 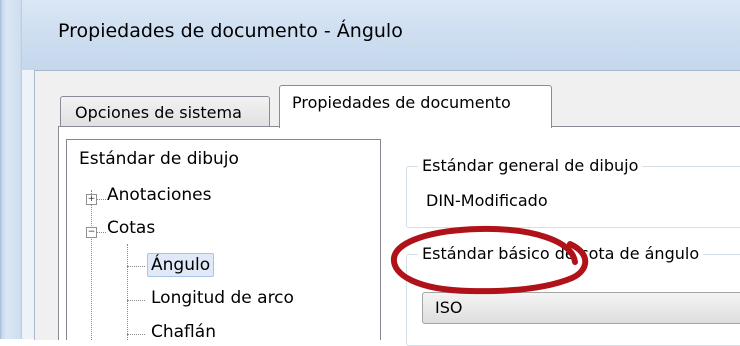 What do you see at coordinates (159, 195) in the screenshot?
I see `tree-item-anotaciones: Anotaciones` at bounding box center [159, 195].